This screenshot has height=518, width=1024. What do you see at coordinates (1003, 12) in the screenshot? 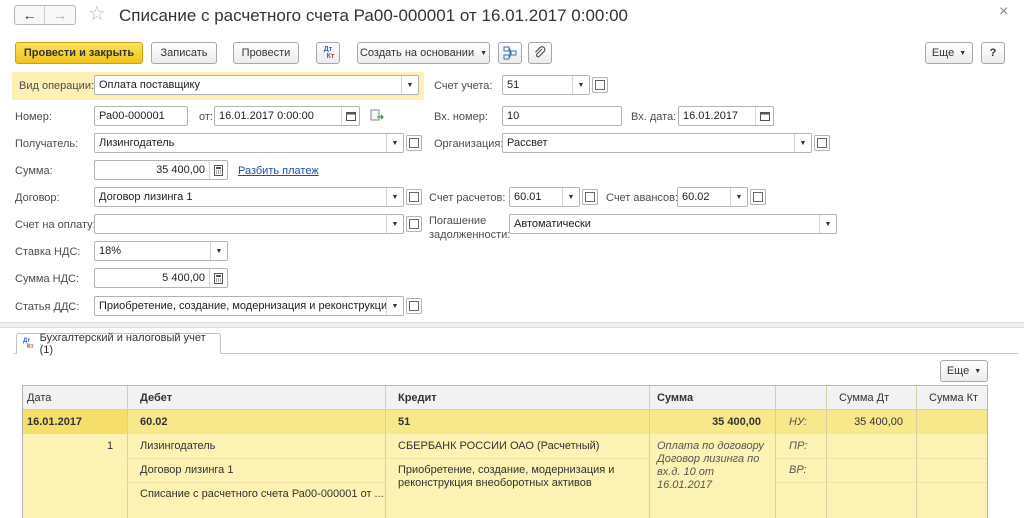
I see `close-icon: ×` at bounding box center [1003, 12].